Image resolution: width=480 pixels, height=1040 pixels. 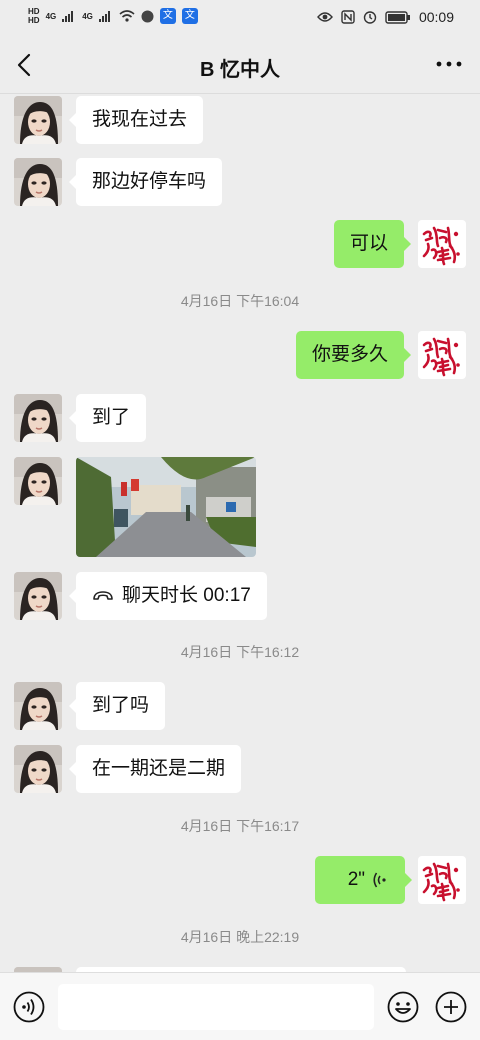 I want to click on timestamp: 4月16日 下午16:12, so click(x=240, y=652).